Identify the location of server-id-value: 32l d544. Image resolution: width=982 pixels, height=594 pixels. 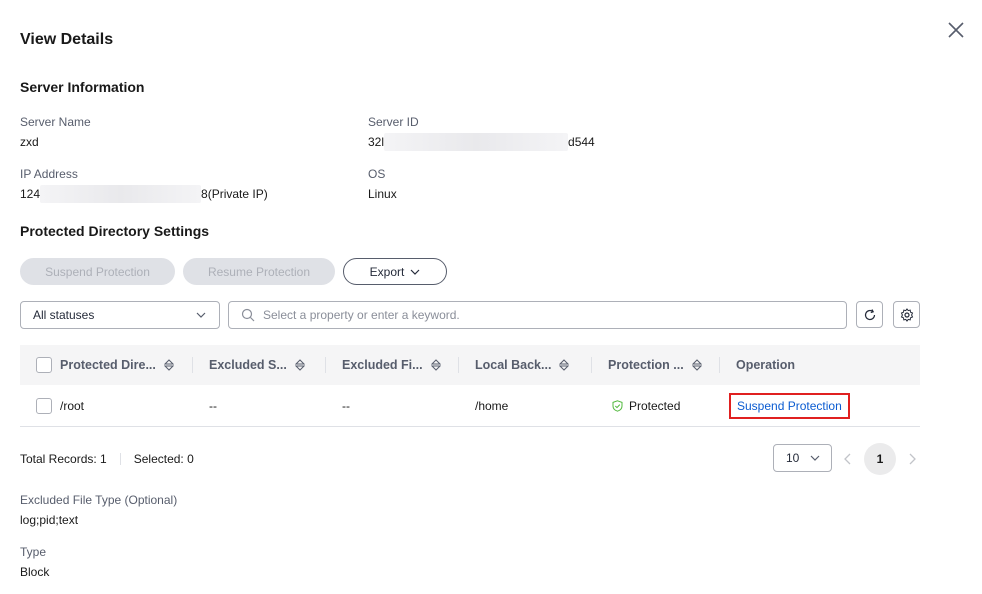
(481, 142).